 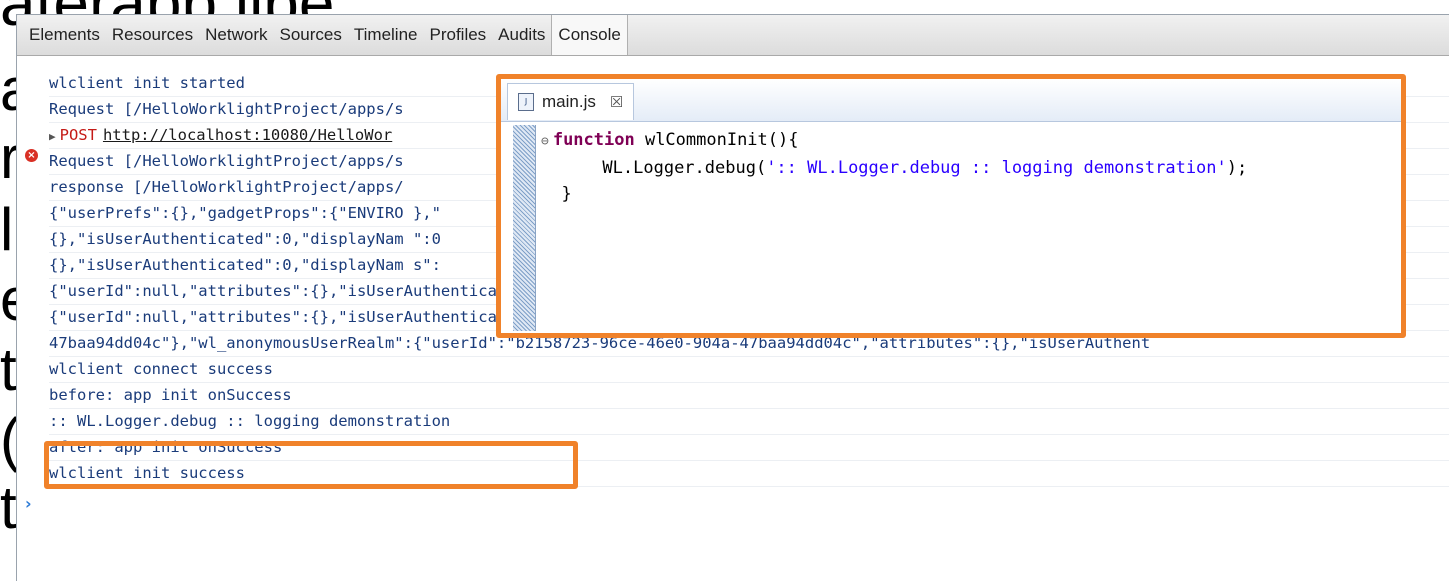 I want to click on code-fn-name: wlCommonInit(){, so click(x=716, y=140).